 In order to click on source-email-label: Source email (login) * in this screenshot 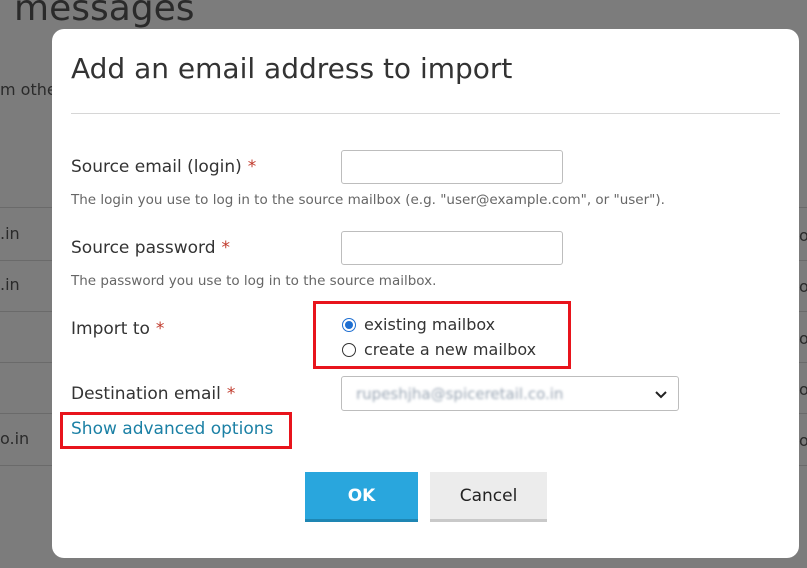, I will do `click(163, 167)`.